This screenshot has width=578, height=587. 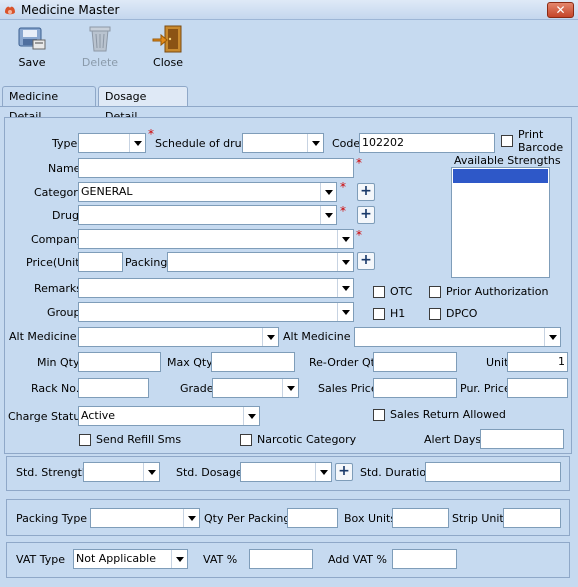 I want to click on company-select, so click(x=216, y=239).